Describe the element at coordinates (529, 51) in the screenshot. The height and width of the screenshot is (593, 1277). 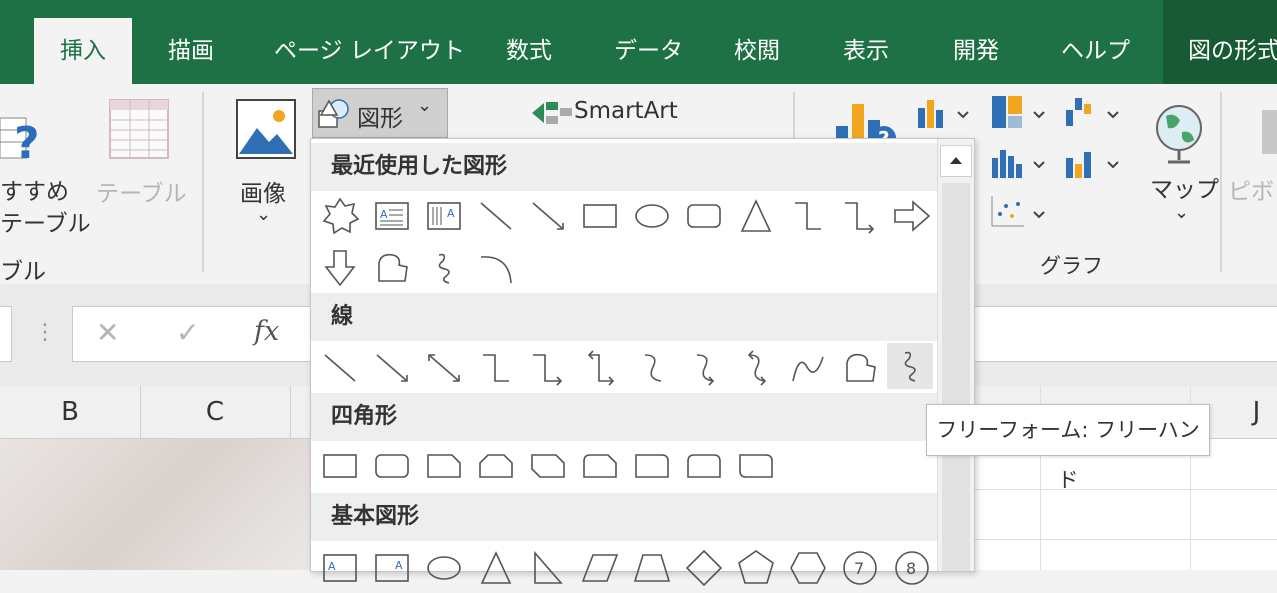
I see `tab-formulas: 数式` at that location.